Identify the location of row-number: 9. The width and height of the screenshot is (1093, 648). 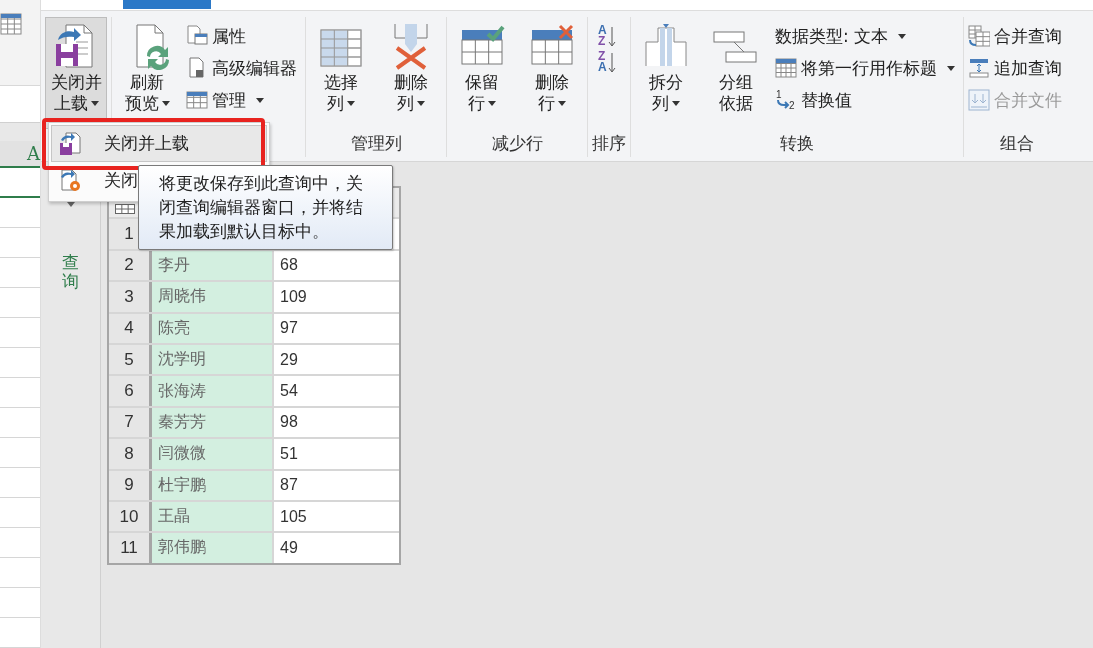
(130, 485).